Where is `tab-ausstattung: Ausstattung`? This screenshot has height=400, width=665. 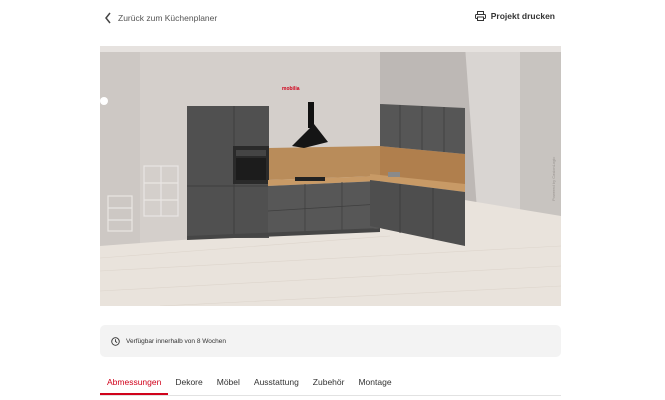 tab-ausstattung: Ausstattung is located at coordinates (276, 383).